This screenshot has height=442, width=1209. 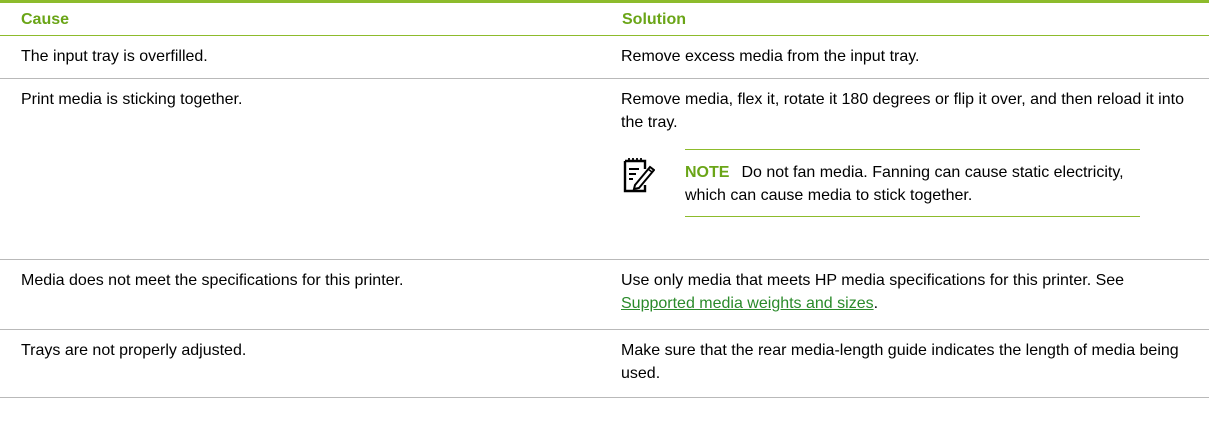 I want to click on header-cause: Cause, so click(x=45, y=19).